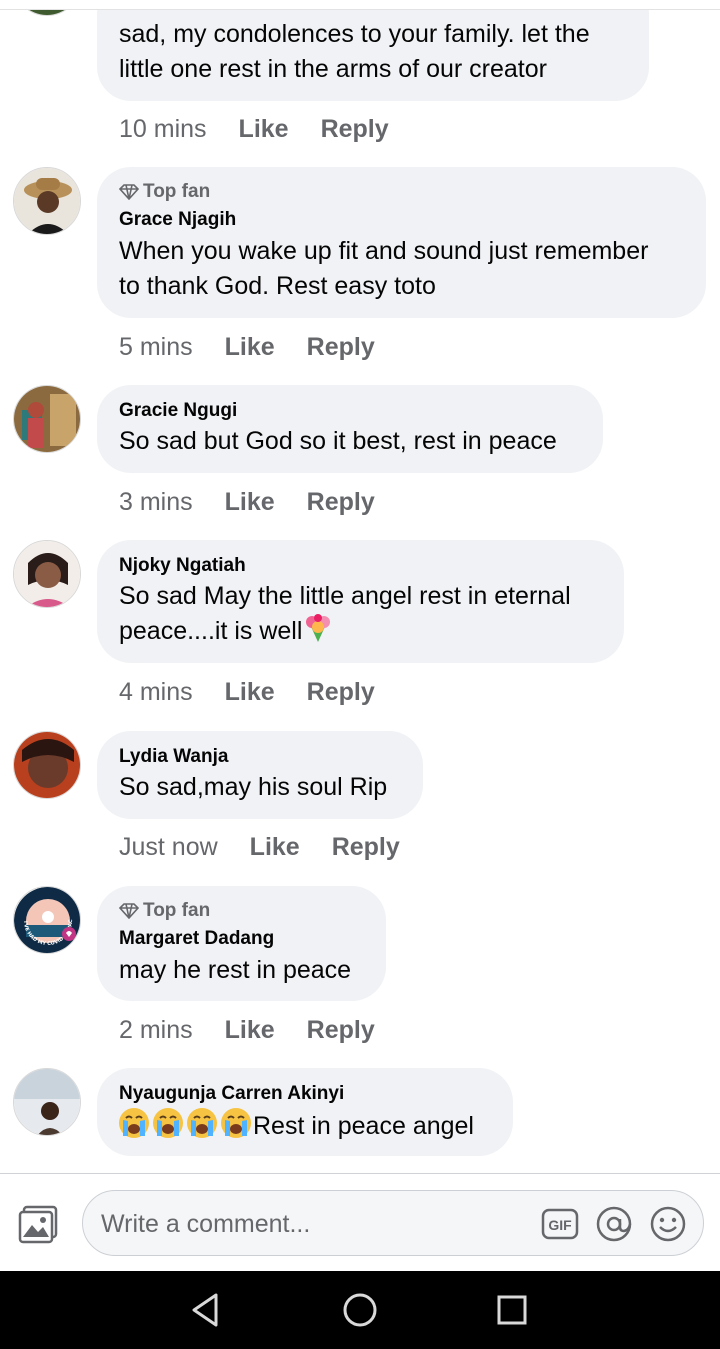  What do you see at coordinates (156, 502) in the screenshot?
I see `comment-timestamp: 3 mins` at bounding box center [156, 502].